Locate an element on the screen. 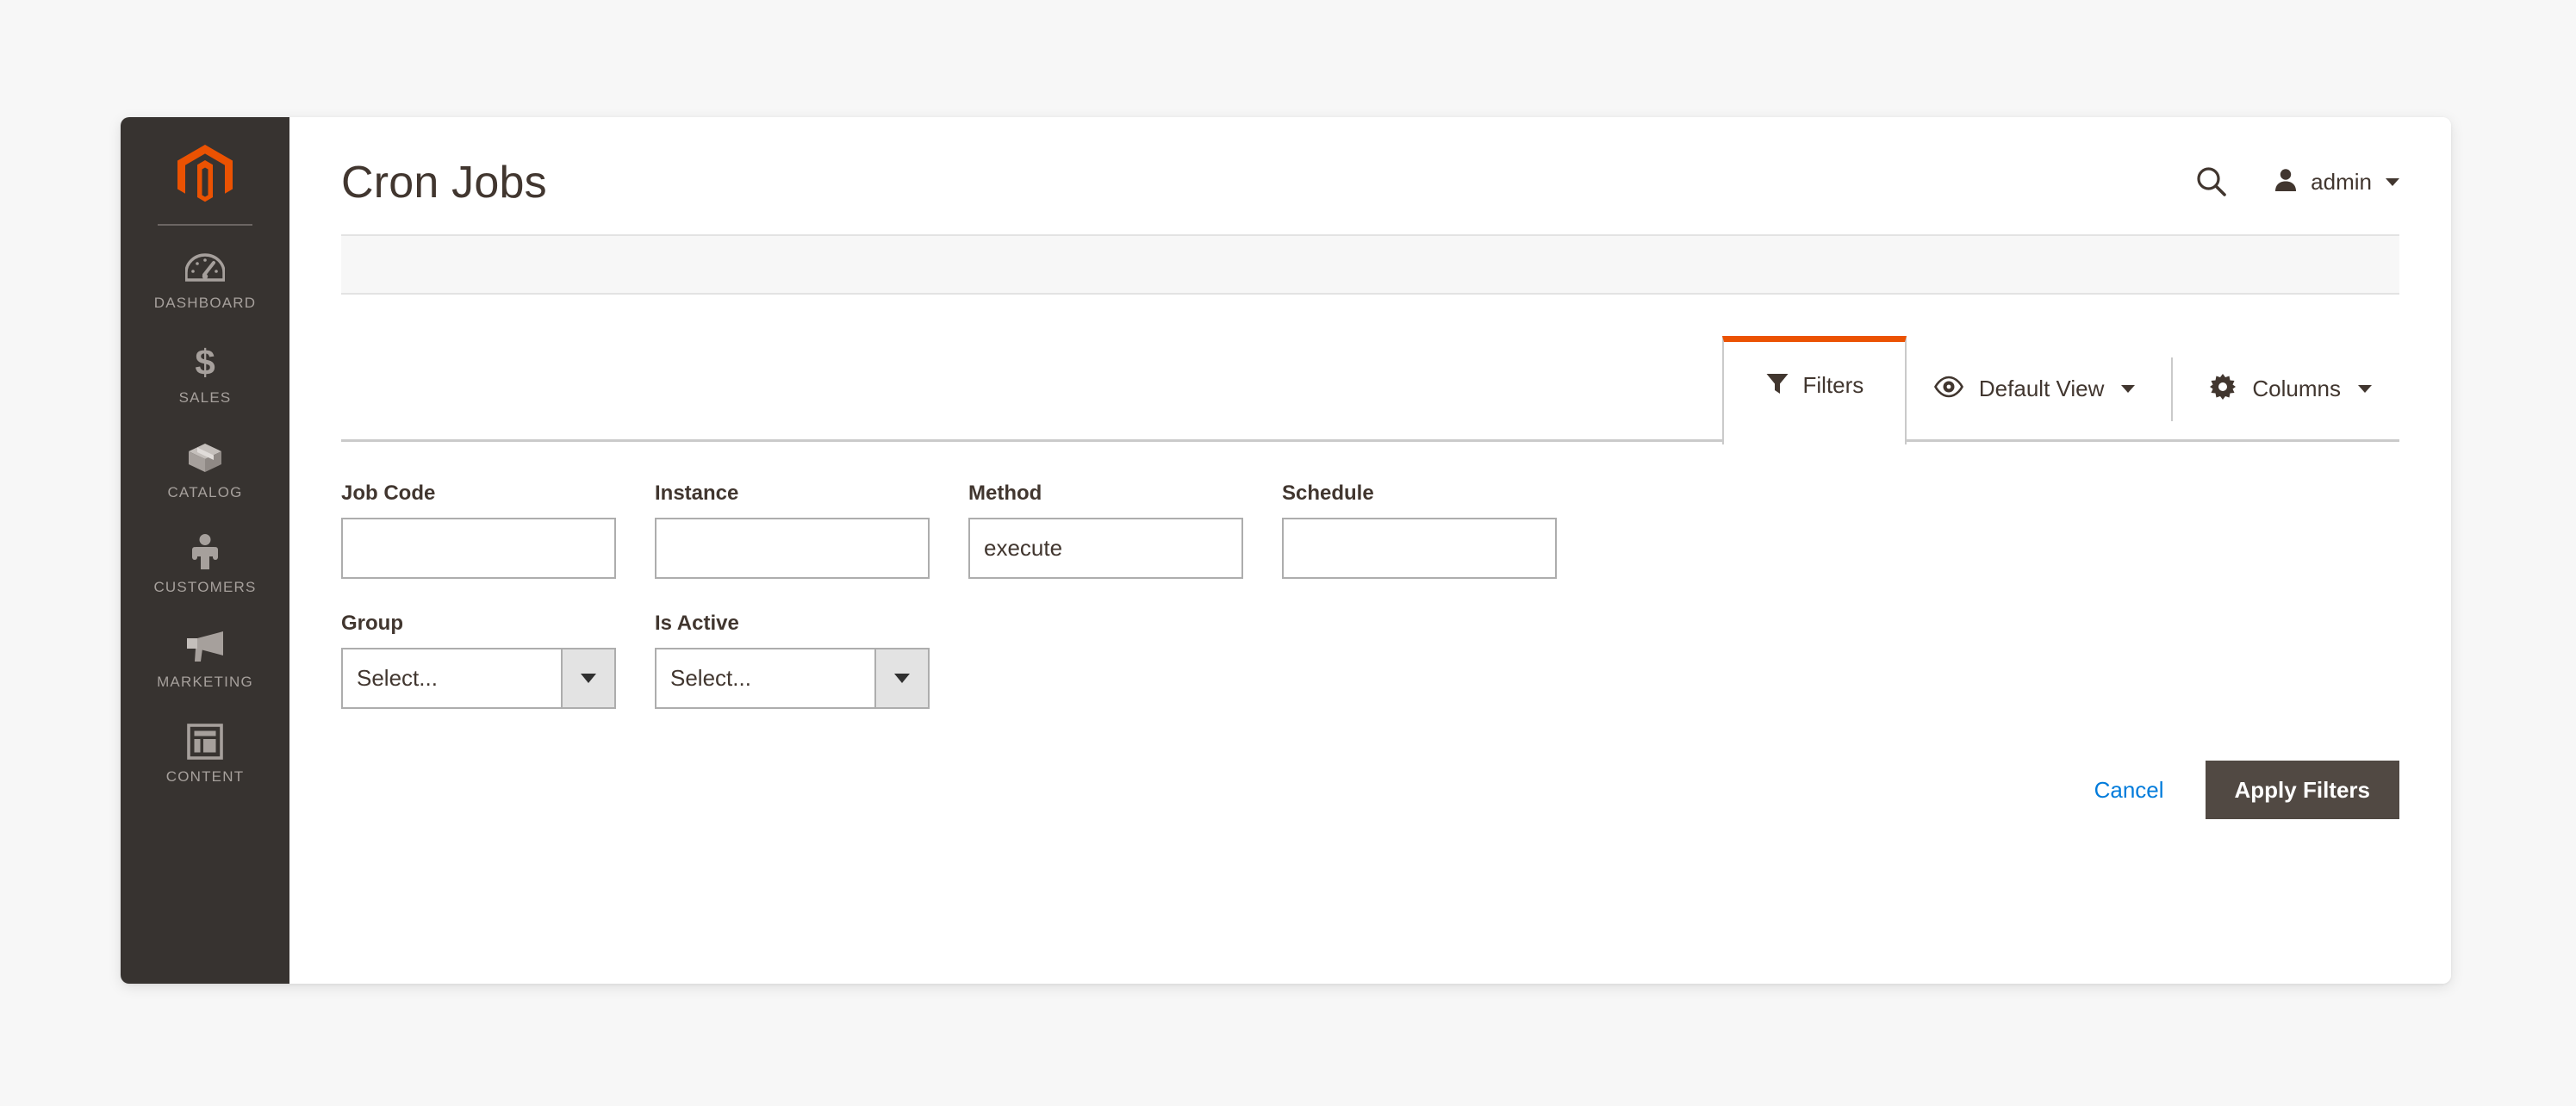  group-label: Group is located at coordinates (372, 623).